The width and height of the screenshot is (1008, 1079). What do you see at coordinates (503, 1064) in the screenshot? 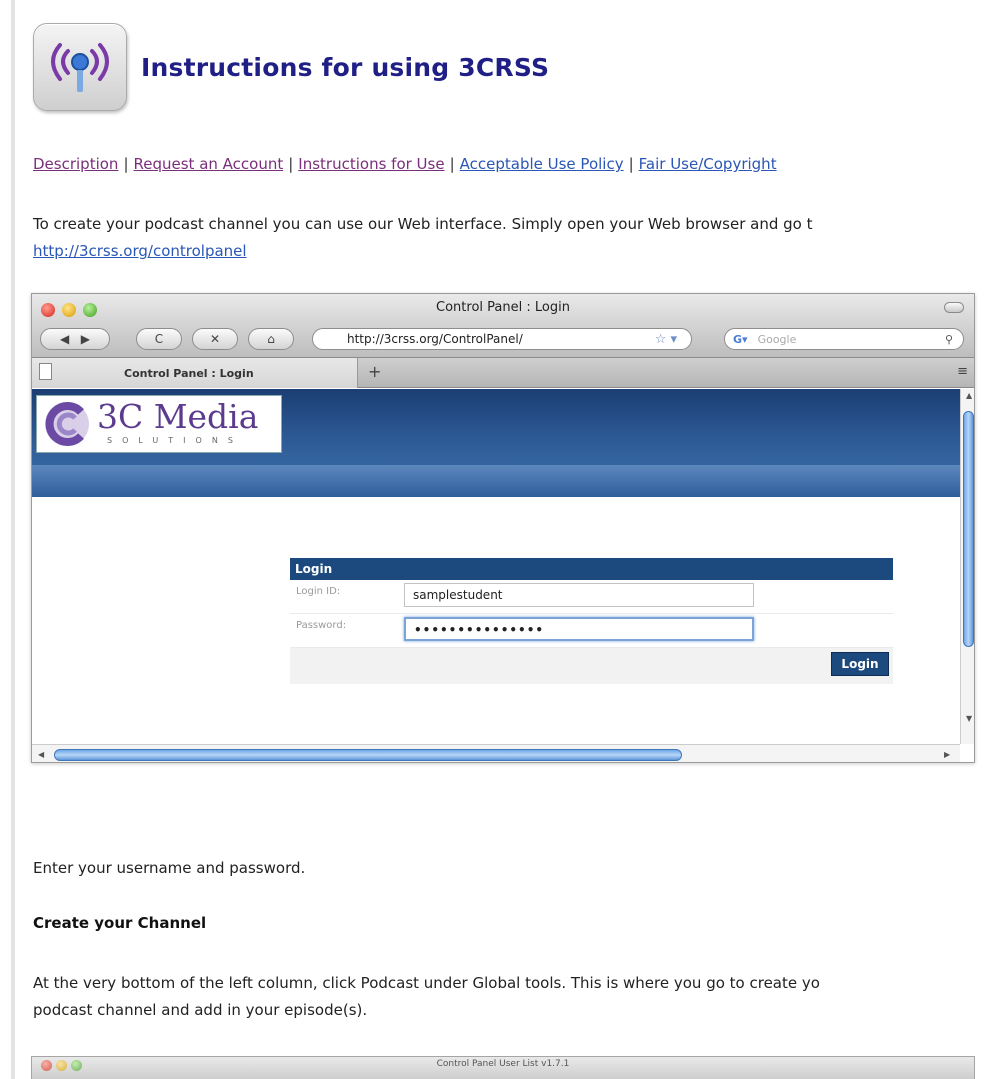
I see `second-window-title: Control Panel User List v1.7.1` at bounding box center [503, 1064].